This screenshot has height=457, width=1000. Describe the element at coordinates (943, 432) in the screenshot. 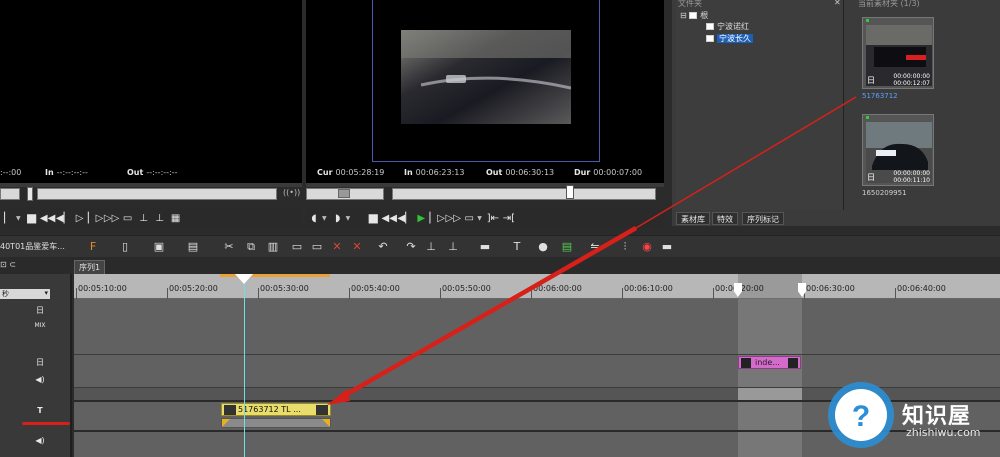

I see `watermark-url: zhishiwu.com` at that location.